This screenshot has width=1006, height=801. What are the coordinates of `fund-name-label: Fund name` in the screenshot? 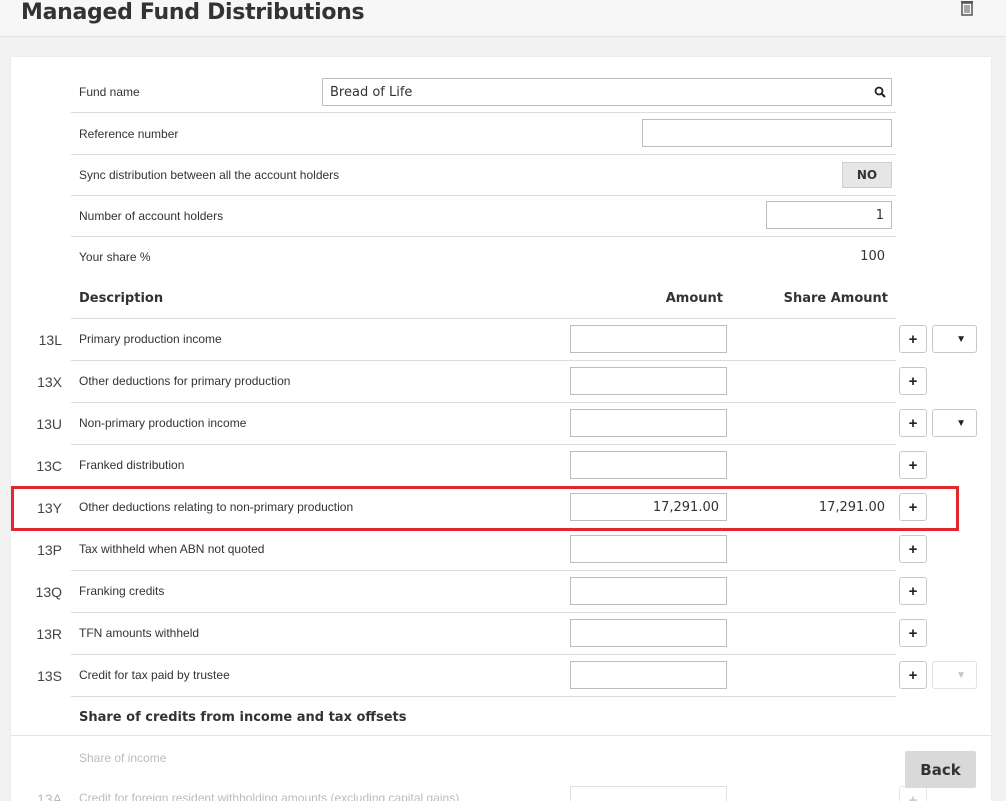 It's located at (109, 92).